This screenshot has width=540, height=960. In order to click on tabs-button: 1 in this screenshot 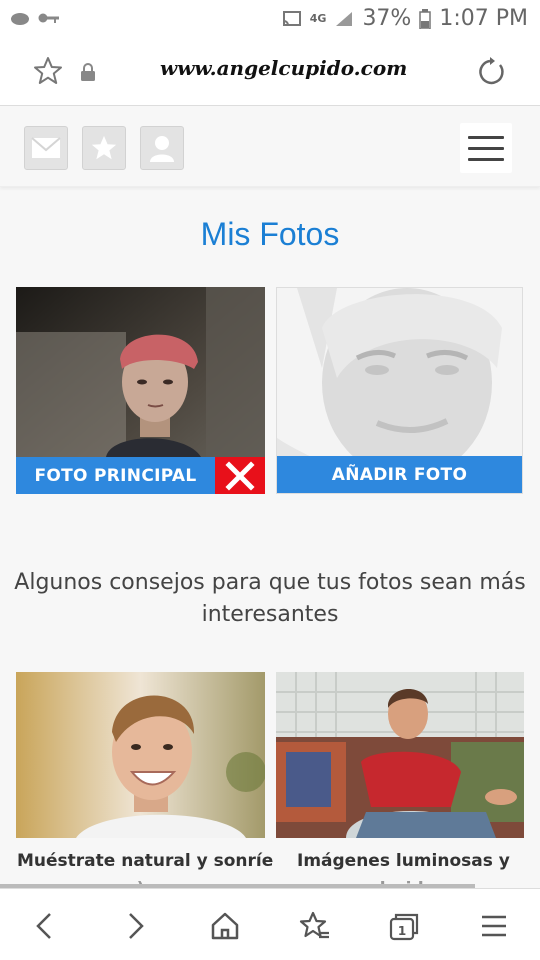, I will do `click(404, 926)`.